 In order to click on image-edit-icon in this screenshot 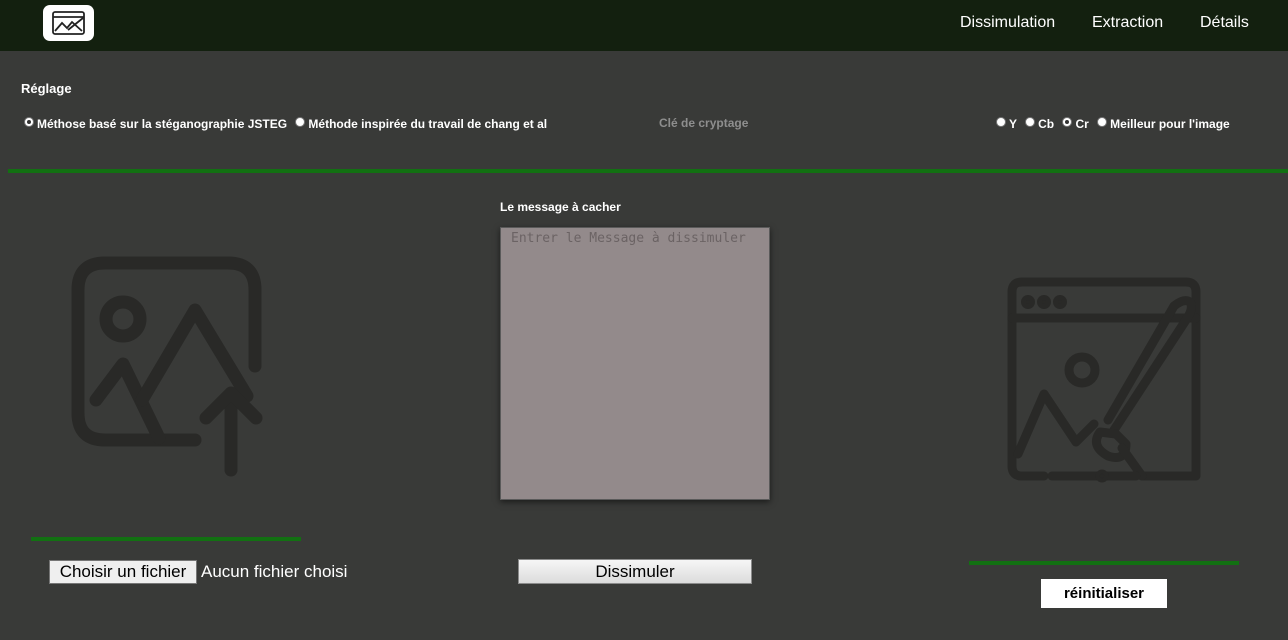, I will do `click(1104, 380)`.